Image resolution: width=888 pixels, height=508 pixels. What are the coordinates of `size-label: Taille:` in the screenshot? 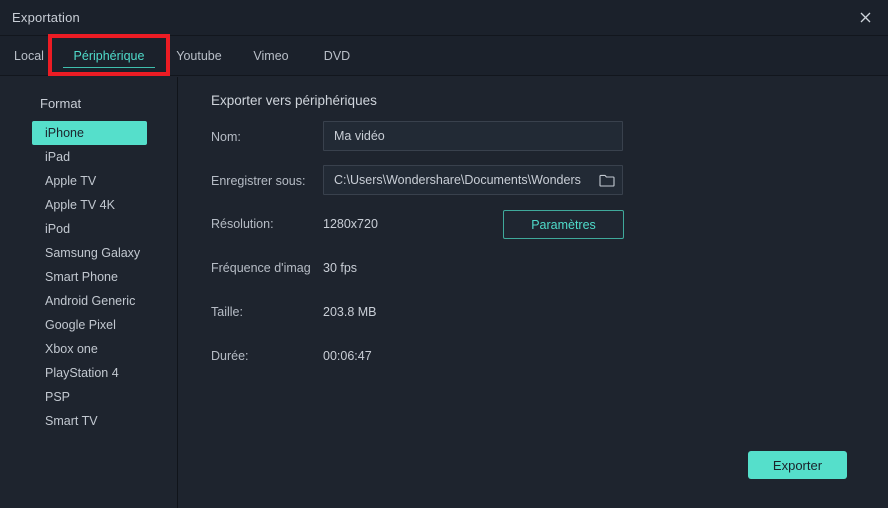 It's located at (227, 312).